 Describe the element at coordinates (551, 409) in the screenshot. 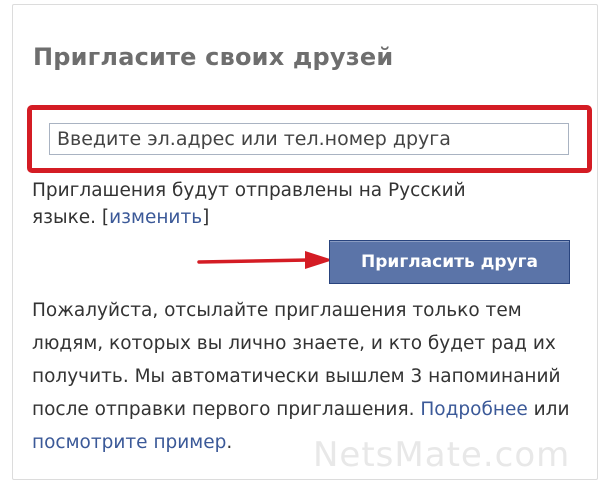

I see `info-separator: или` at that location.